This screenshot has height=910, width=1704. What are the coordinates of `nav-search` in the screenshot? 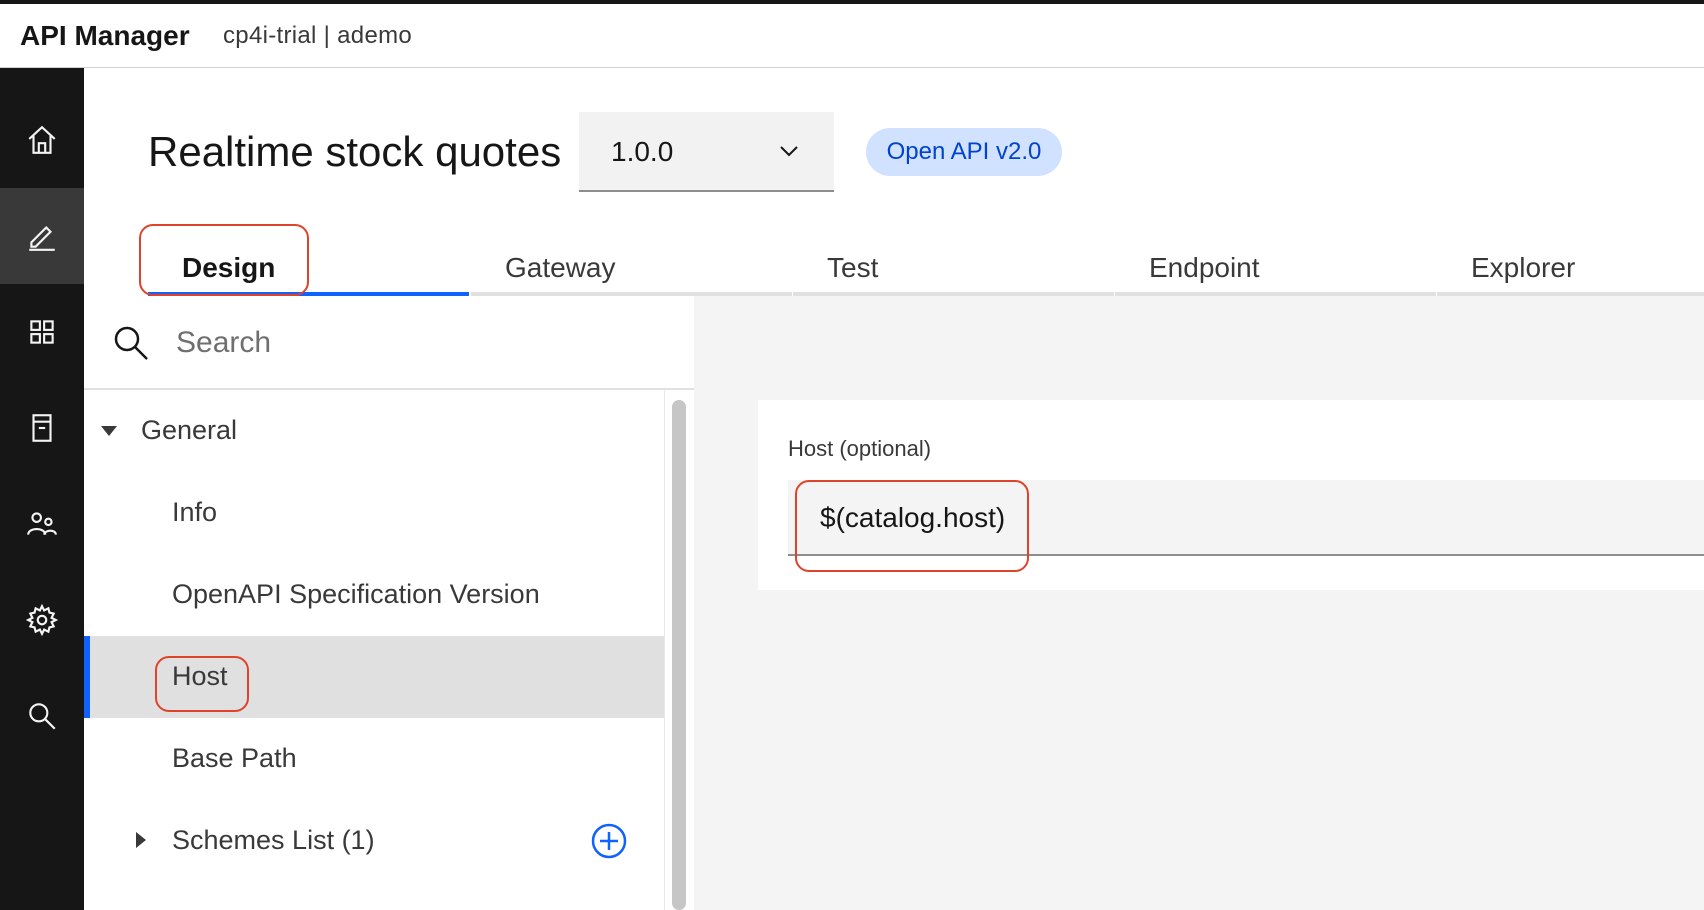 It's located at (389, 343).